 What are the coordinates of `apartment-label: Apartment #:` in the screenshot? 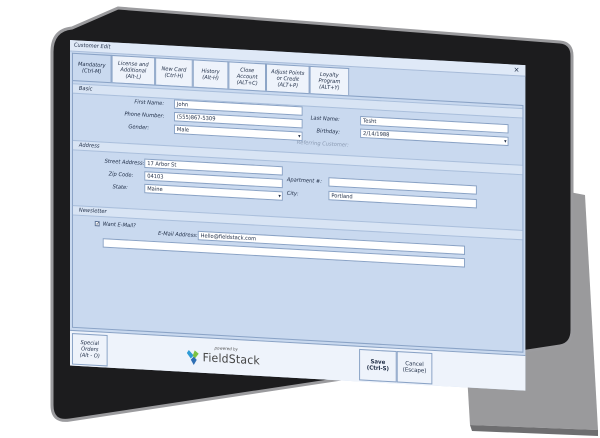 It's located at (304, 181).